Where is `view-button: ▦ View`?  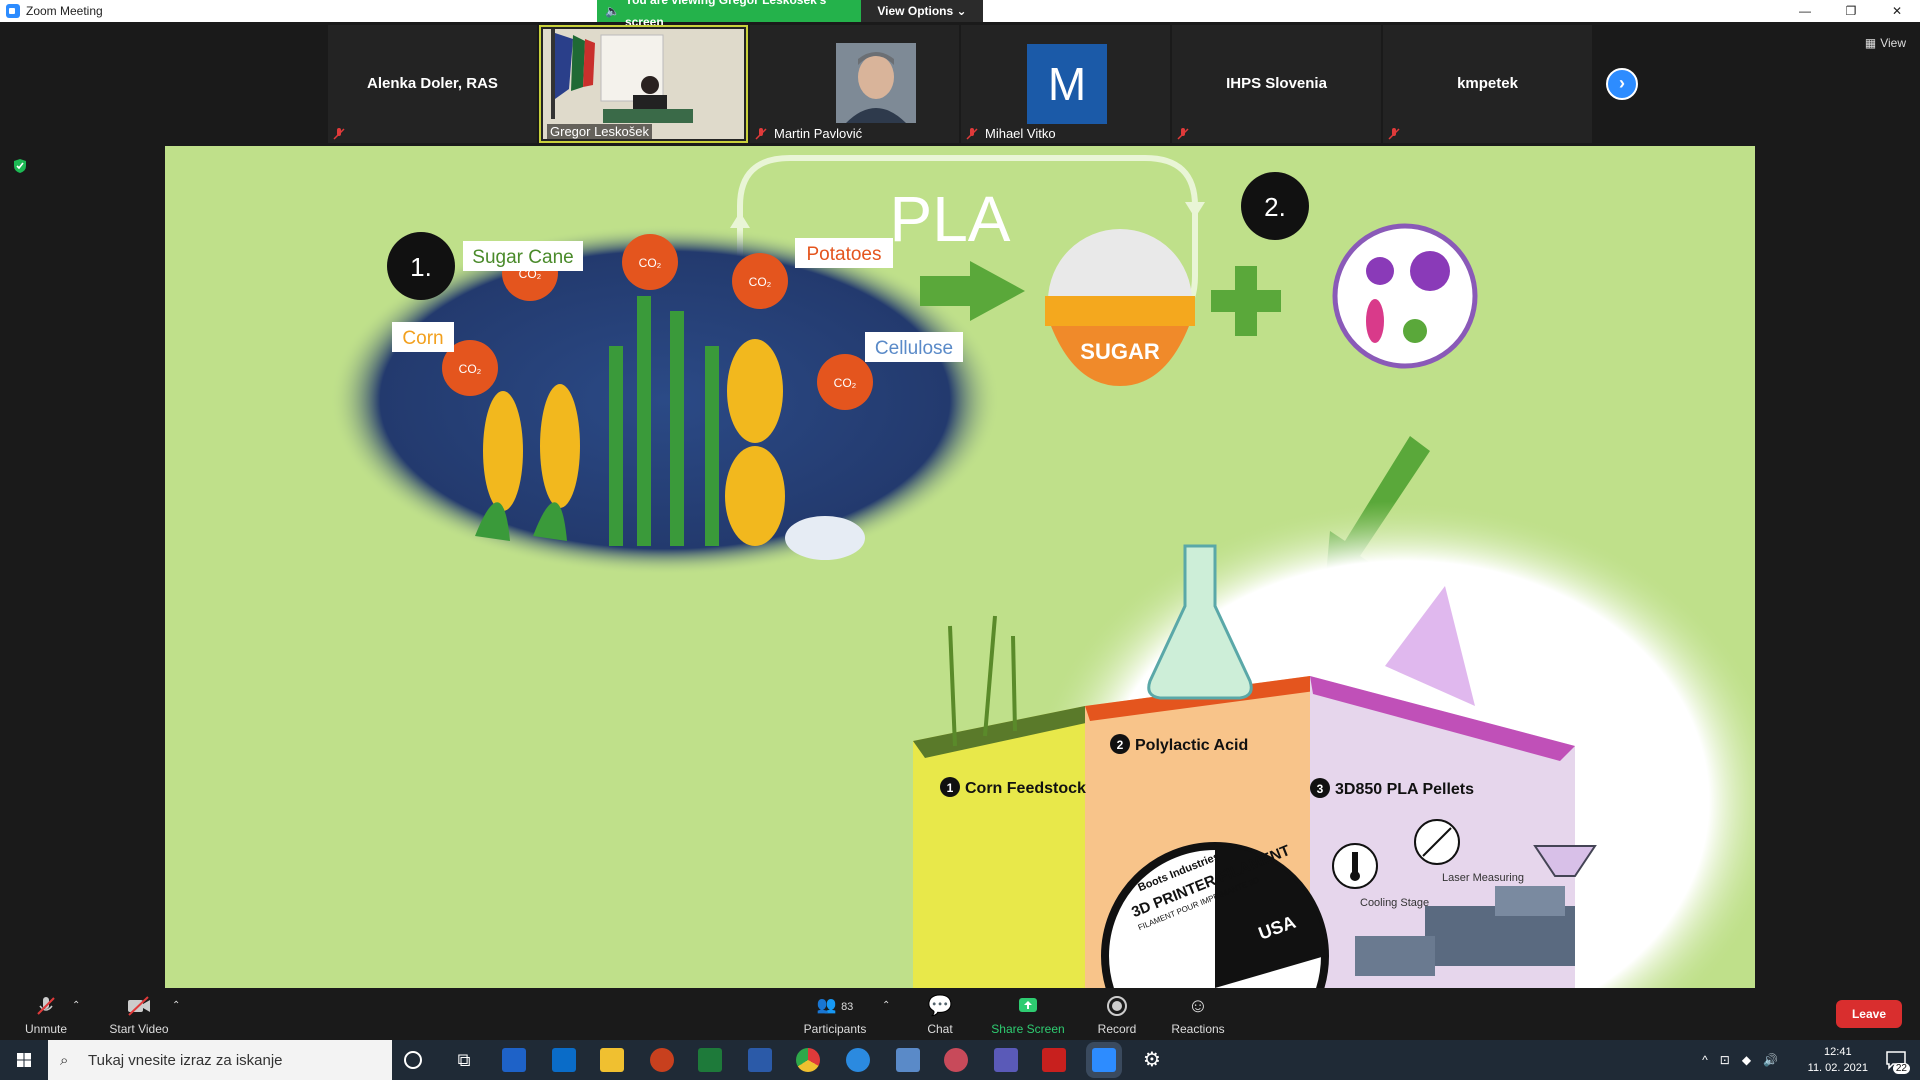 view-button: ▦ View is located at coordinates (1885, 43).